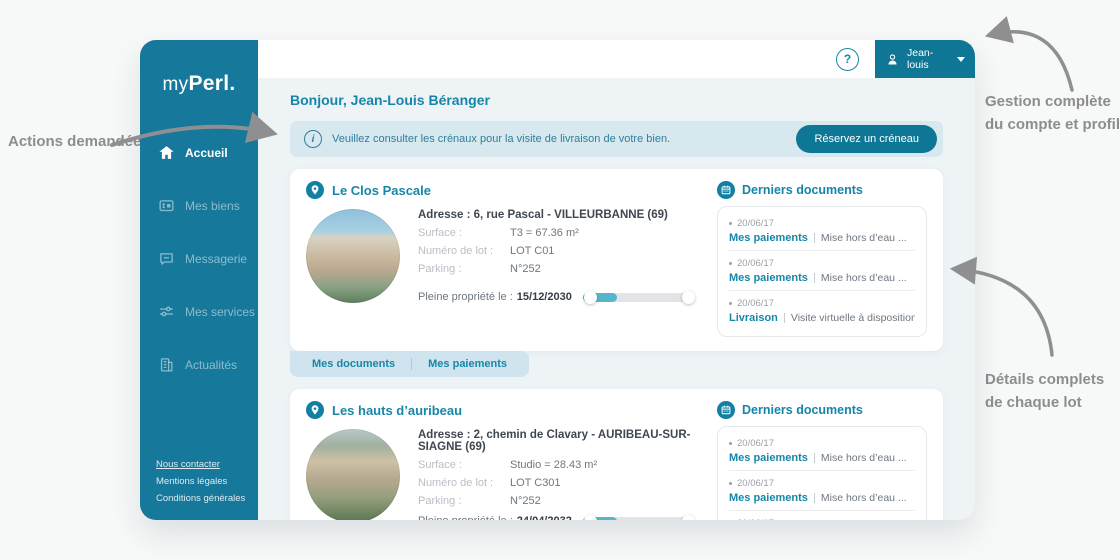 The width and height of the screenshot is (1120, 560). Describe the element at coordinates (166, 311) in the screenshot. I see `sliders-icon` at that location.